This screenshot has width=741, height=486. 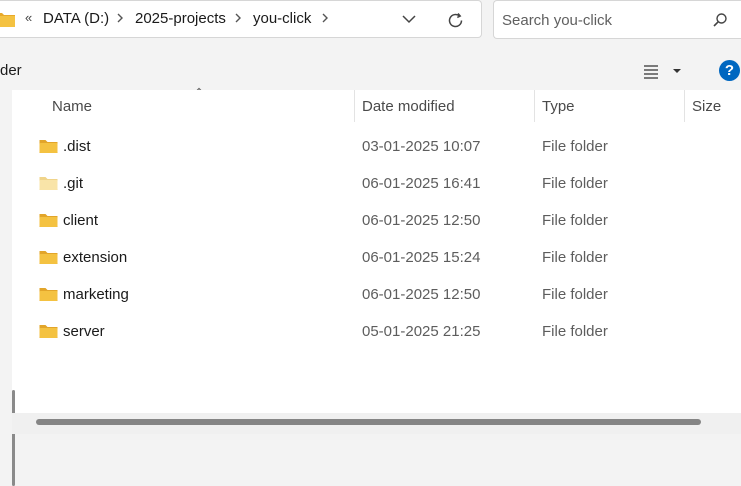 What do you see at coordinates (95, 257) in the screenshot?
I see `file-name: extension` at bounding box center [95, 257].